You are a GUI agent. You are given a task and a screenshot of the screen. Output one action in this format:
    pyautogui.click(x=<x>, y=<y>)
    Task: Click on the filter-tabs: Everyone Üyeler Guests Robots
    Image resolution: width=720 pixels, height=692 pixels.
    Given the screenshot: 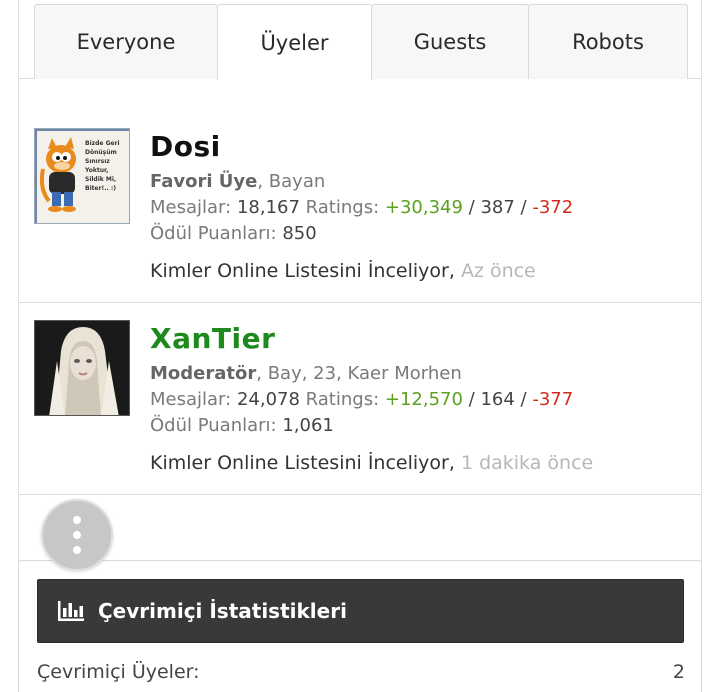 What is the action you would take?
    pyautogui.click(x=360, y=40)
    